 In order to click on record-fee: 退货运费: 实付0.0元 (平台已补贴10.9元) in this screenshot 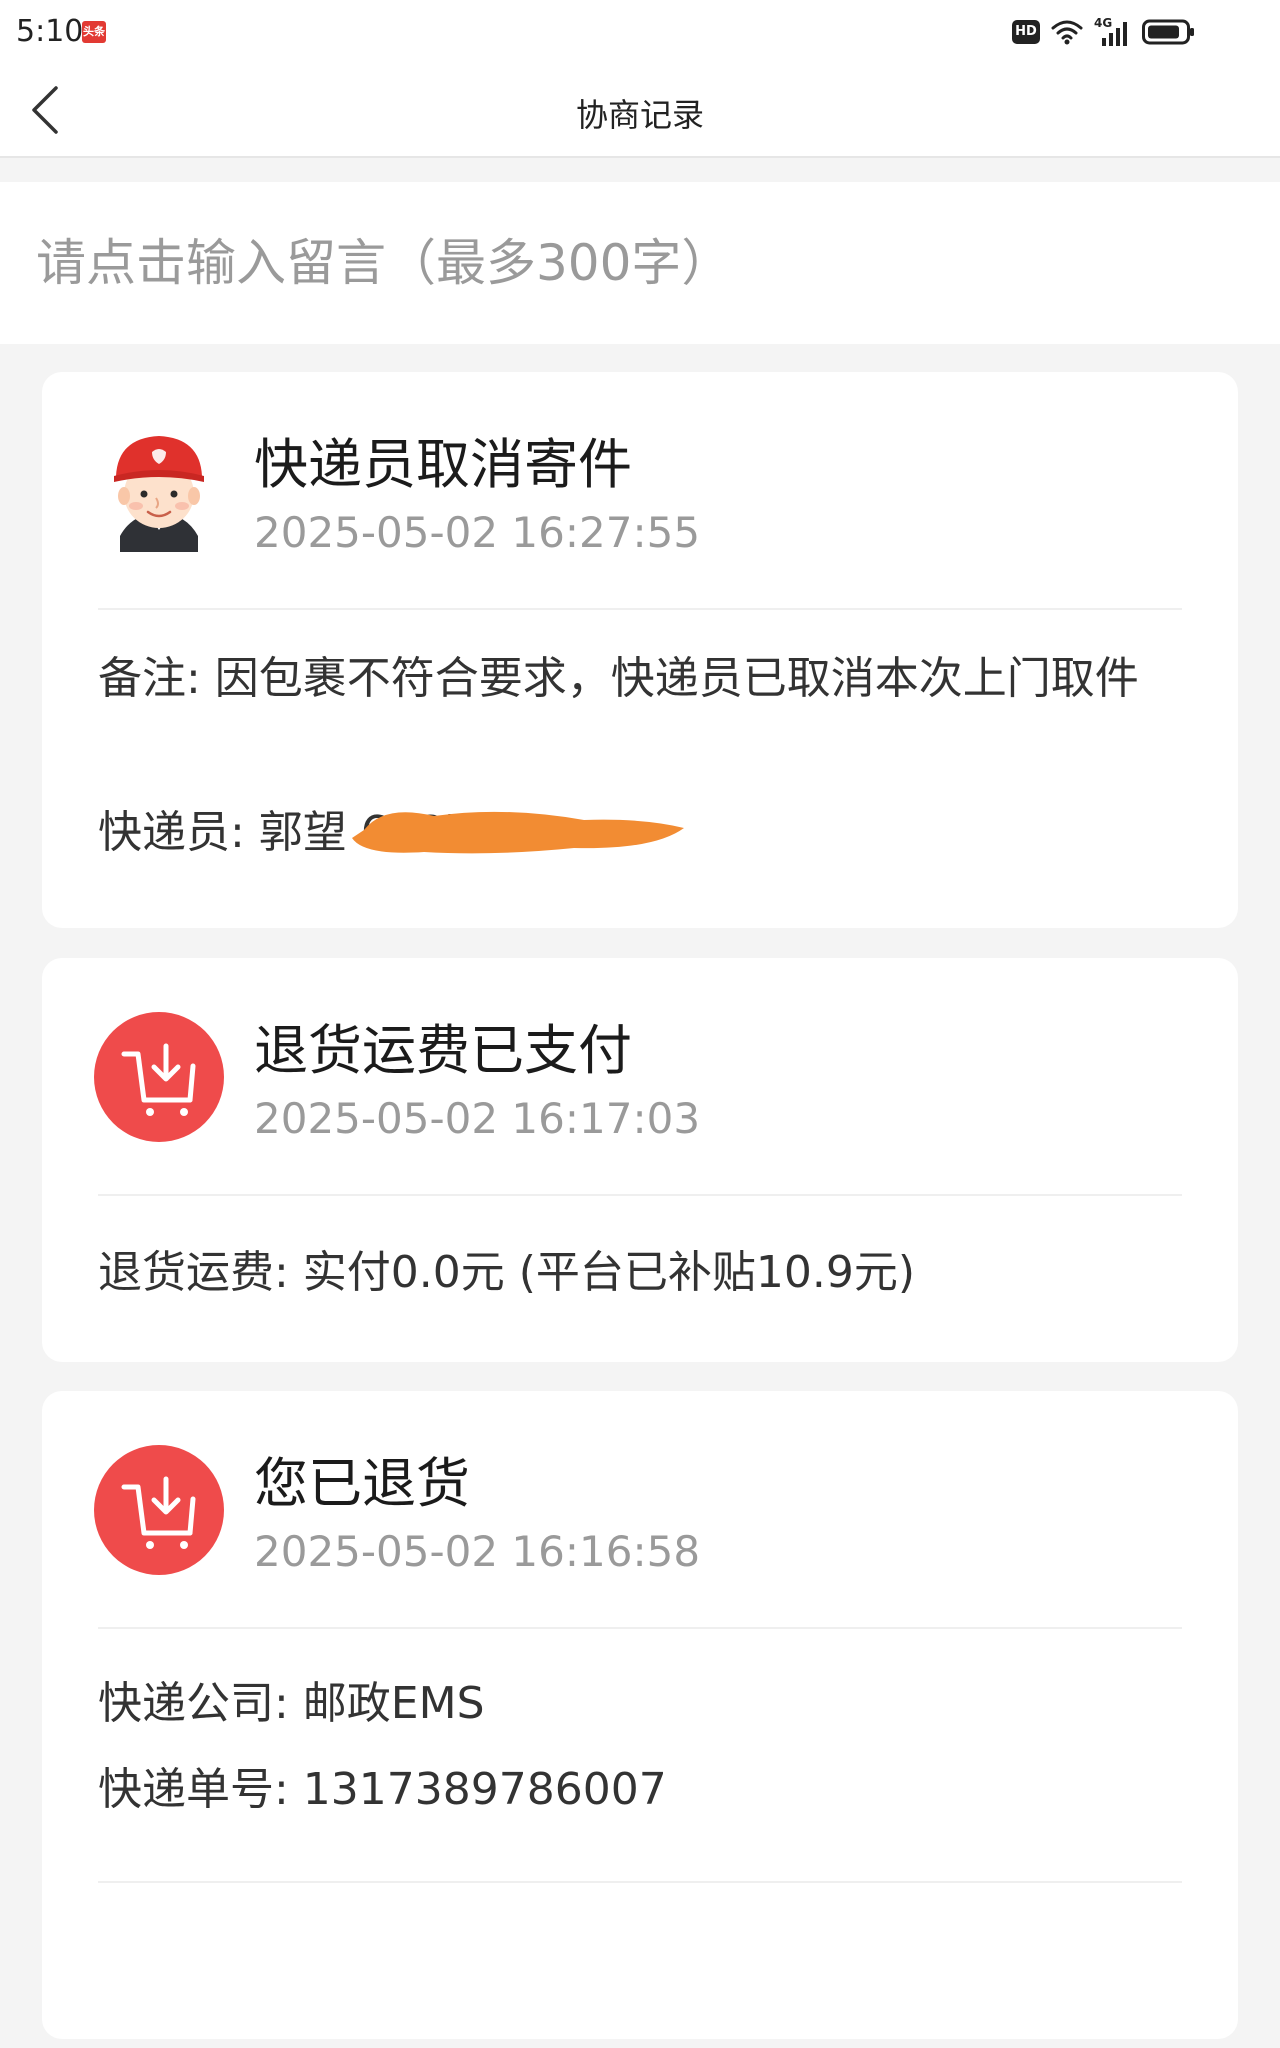, I will do `click(507, 1272)`.